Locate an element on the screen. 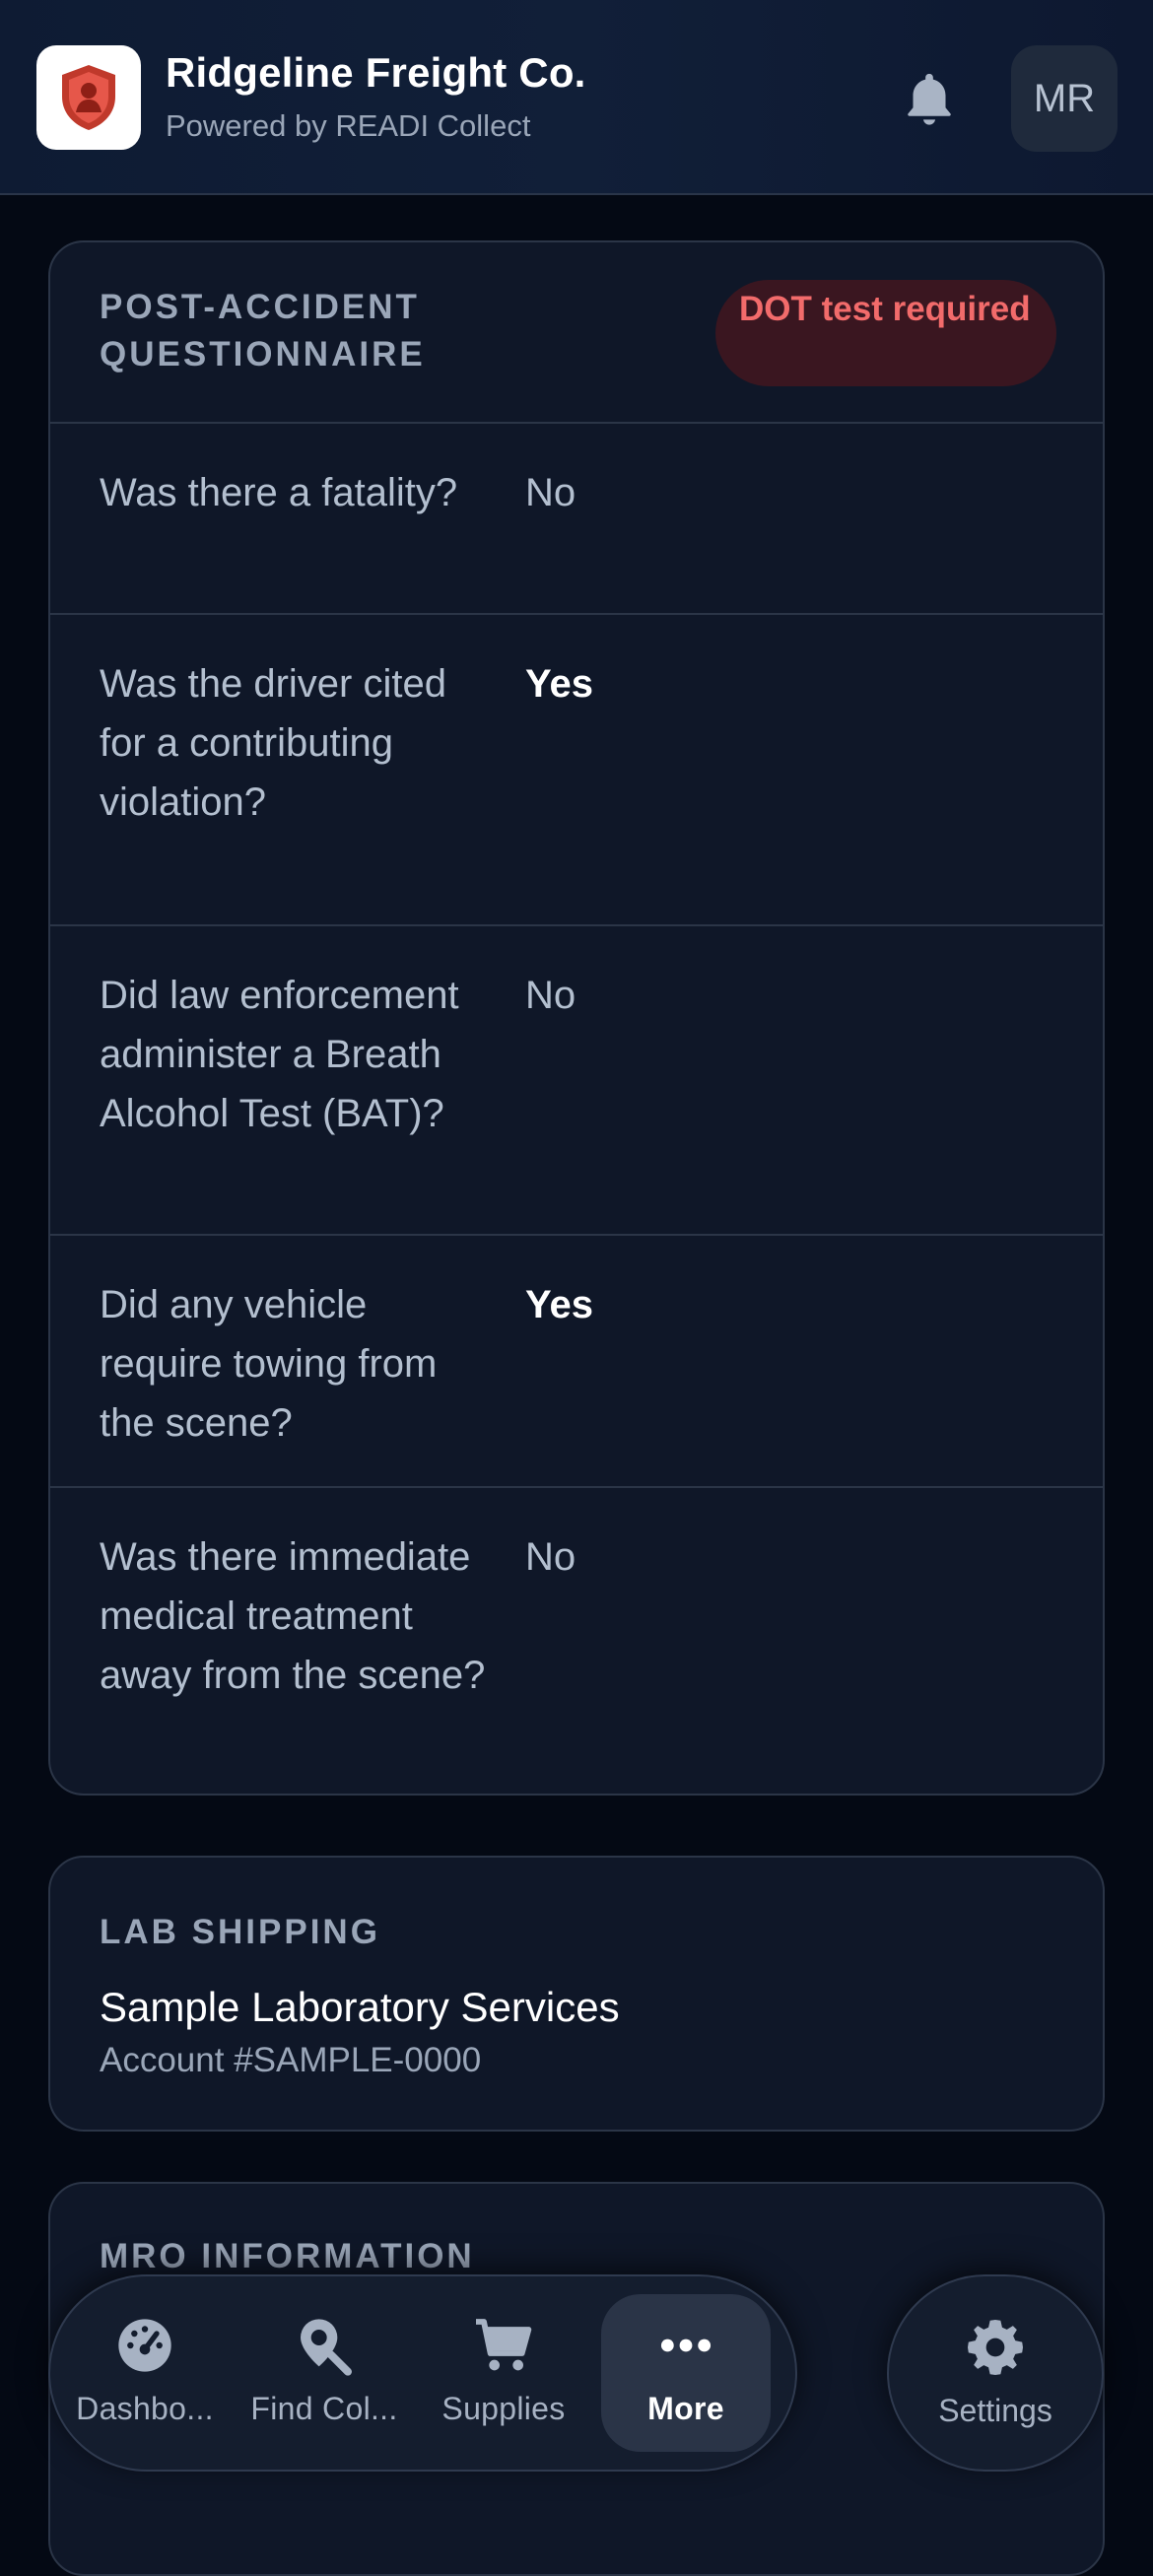 This screenshot has width=1153, height=2576. nav-label: More is located at coordinates (686, 2408).